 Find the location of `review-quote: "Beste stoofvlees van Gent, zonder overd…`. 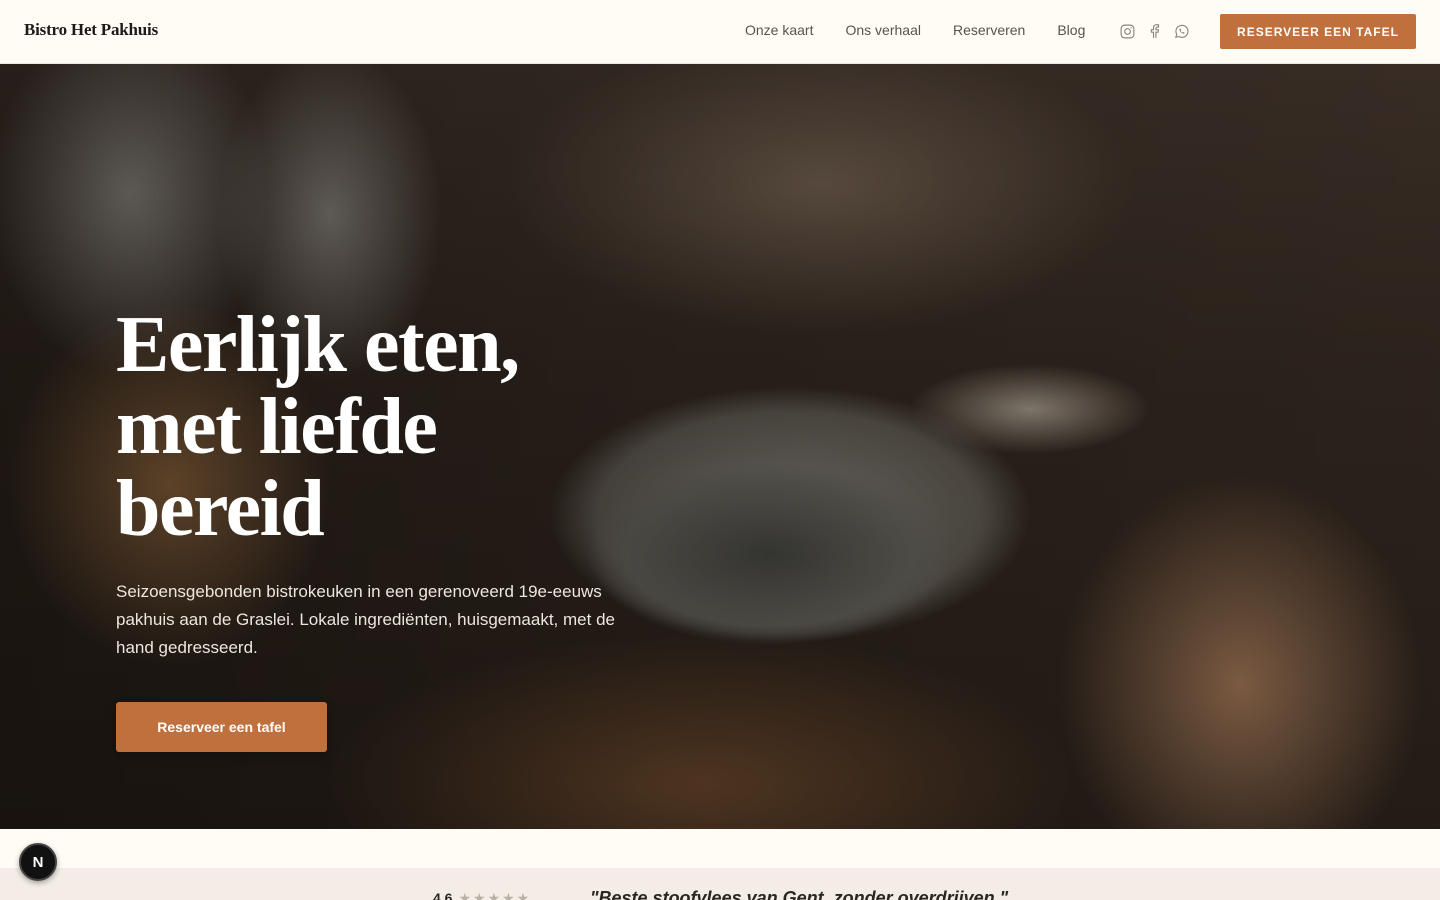

review-quote: "Beste stoofvlees van Gent, zonder overd… is located at coordinates (799, 894).